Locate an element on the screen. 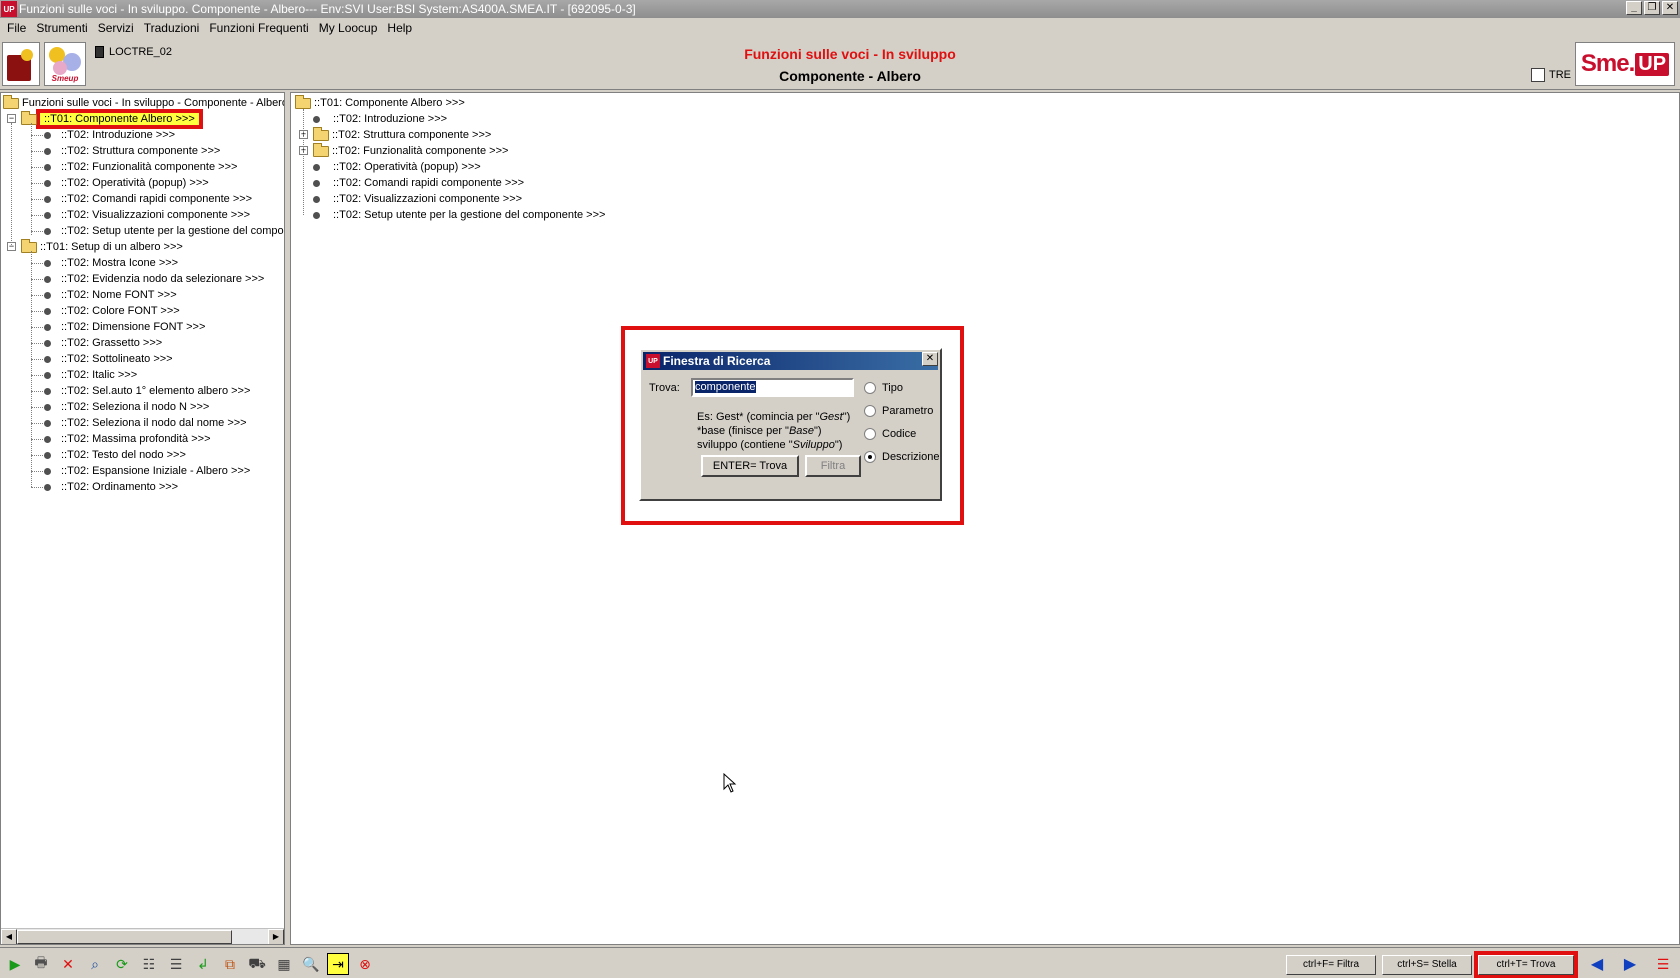 This screenshot has height=978, width=1680. tree-node-t02: ::T02: Mostra Icone >>> is located at coordinates (111, 263).